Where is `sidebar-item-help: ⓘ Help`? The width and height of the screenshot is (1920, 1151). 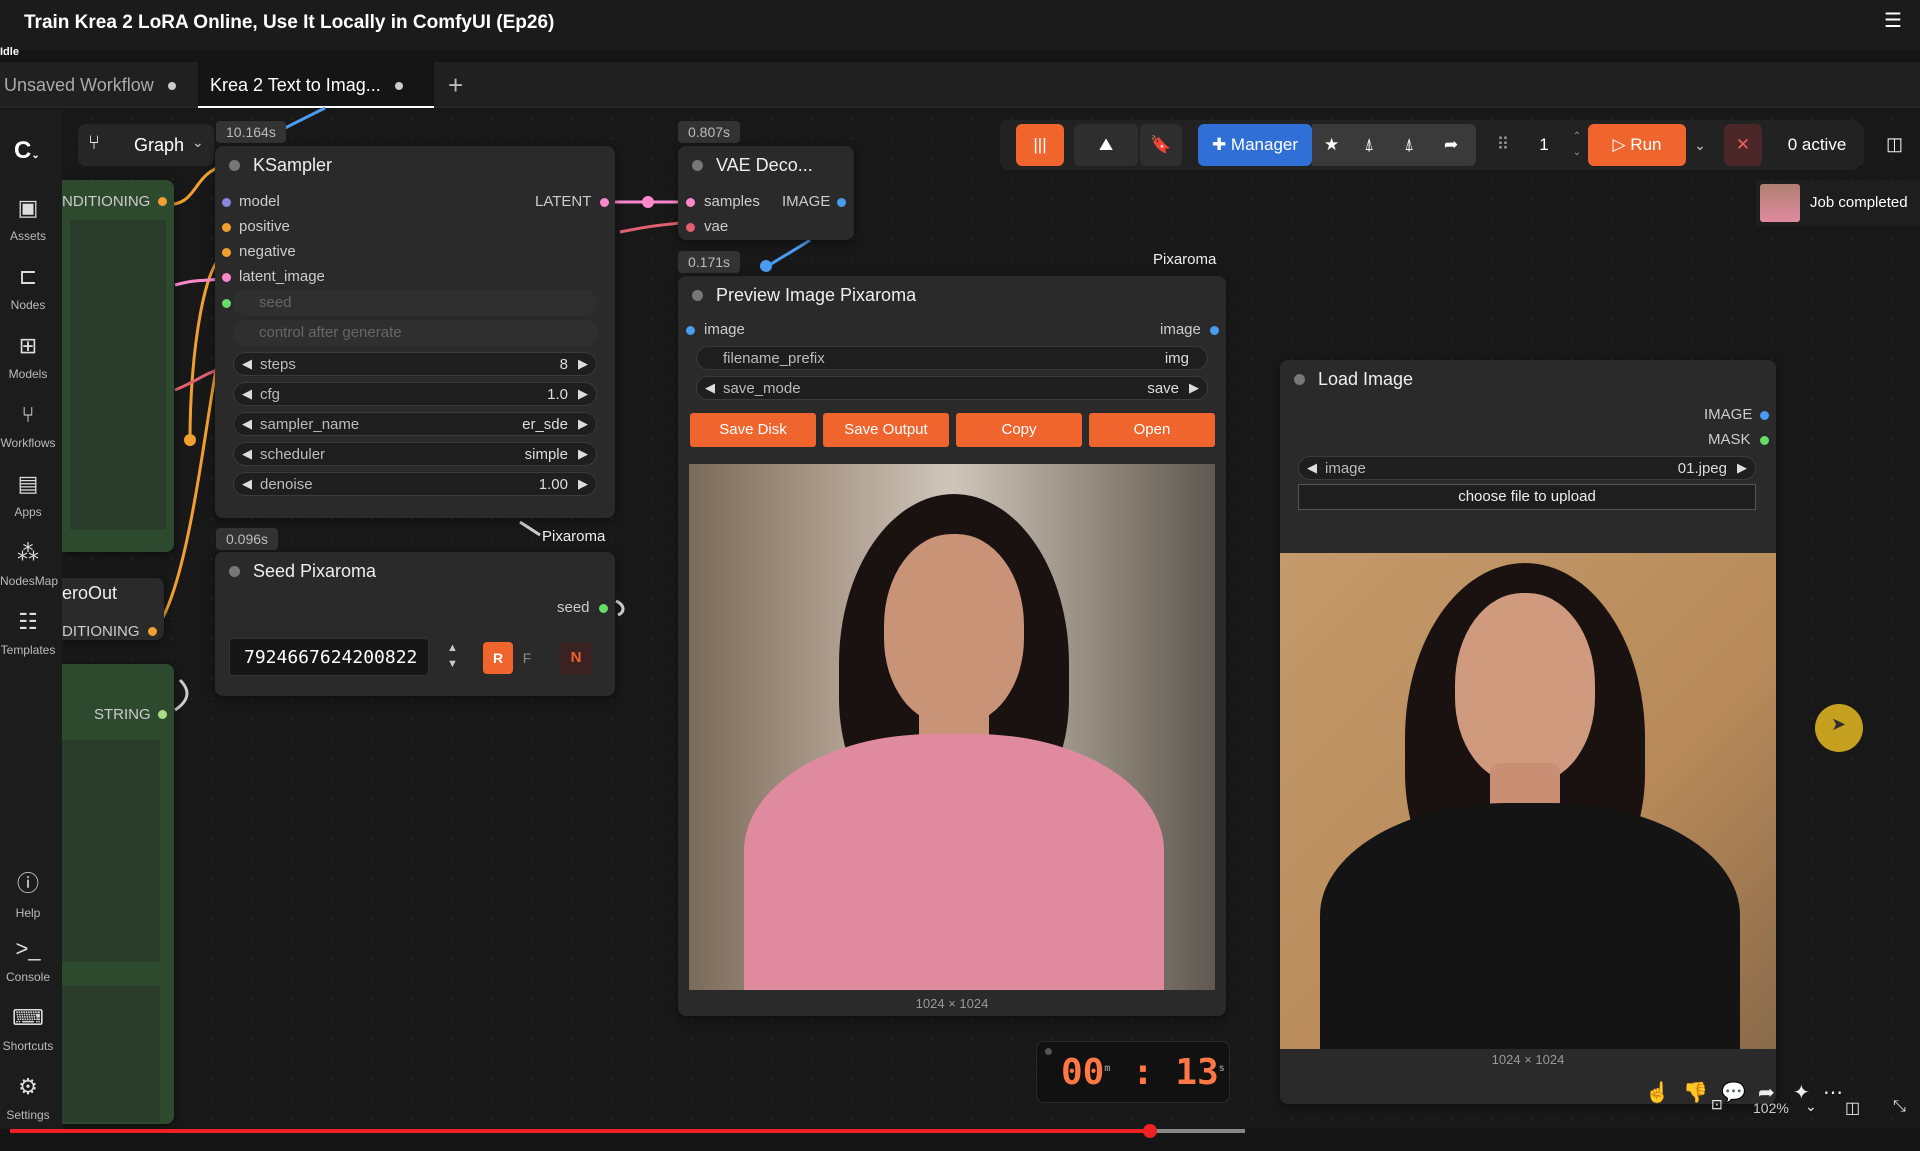
sidebar-item-help: ⓘ Help is located at coordinates (28, 893).